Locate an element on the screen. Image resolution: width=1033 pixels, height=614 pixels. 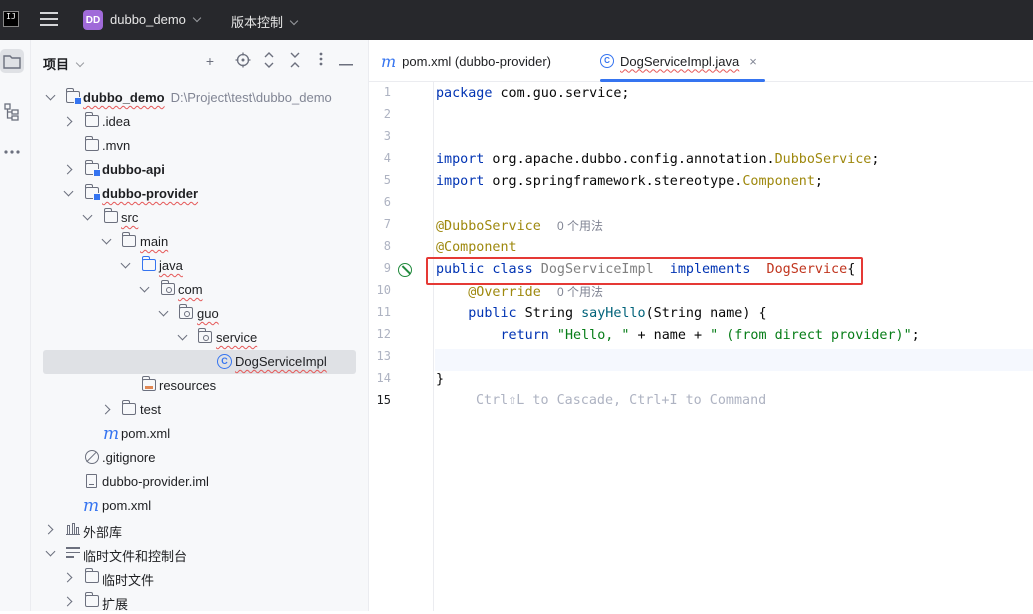
highlight-box is located at coordinates (644, 271).